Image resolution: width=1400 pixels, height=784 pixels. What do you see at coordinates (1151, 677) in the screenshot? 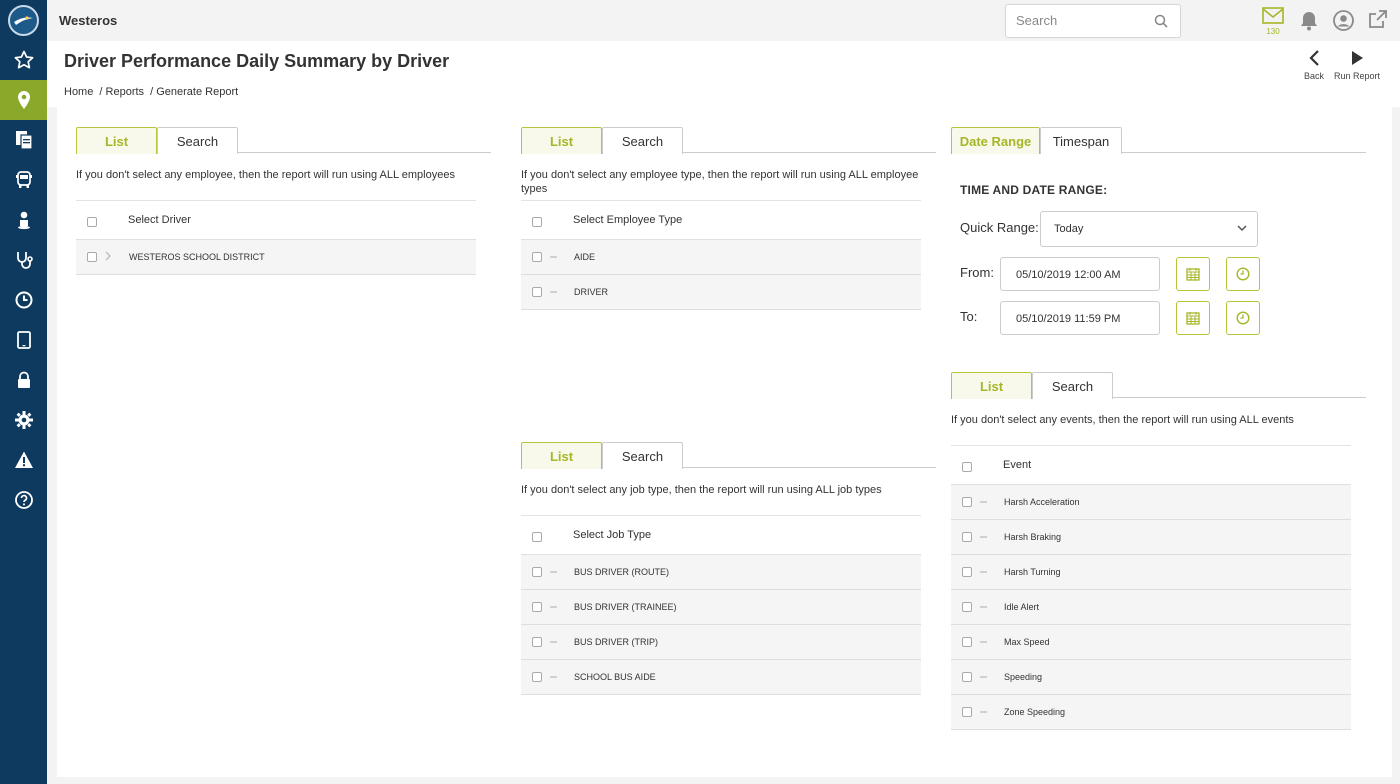
I see `table-row: Speeding` at bounding box center [1151, 677].